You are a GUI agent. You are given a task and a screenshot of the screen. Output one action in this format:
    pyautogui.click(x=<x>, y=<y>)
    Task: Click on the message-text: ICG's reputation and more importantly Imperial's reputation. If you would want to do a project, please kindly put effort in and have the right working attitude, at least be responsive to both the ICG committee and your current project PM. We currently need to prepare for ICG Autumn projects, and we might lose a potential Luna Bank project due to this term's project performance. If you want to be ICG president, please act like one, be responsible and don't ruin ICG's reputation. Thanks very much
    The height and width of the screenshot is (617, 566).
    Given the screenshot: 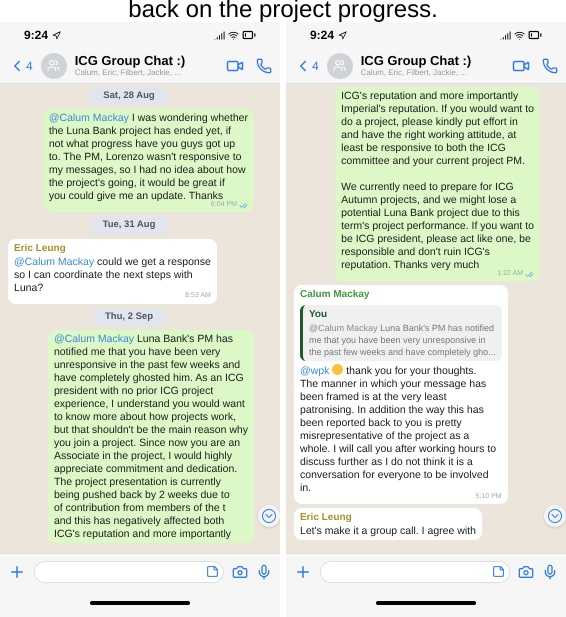 What is the action you would take?
    pyautogui.click(x=437, y=180)
    